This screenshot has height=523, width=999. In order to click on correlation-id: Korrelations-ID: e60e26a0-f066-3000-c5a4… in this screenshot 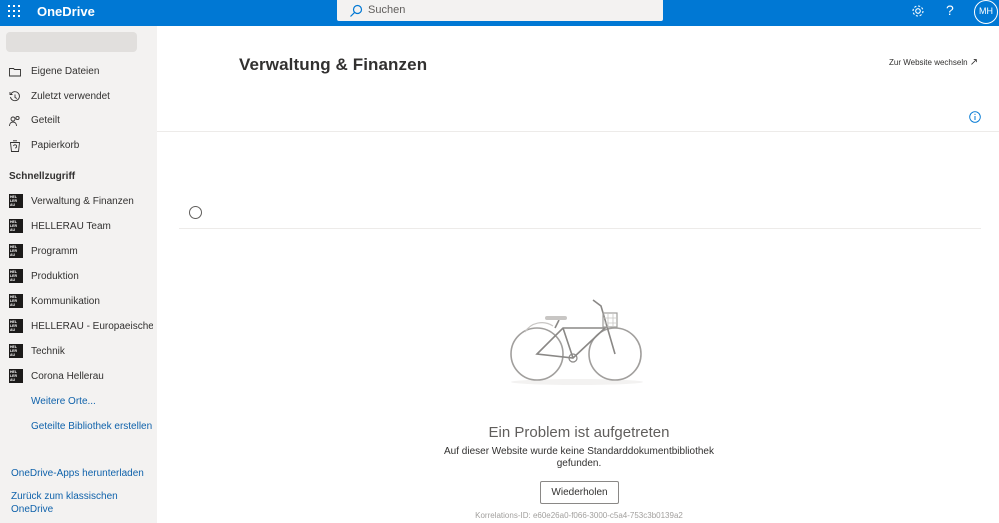, I will do `click(579, 515)`.